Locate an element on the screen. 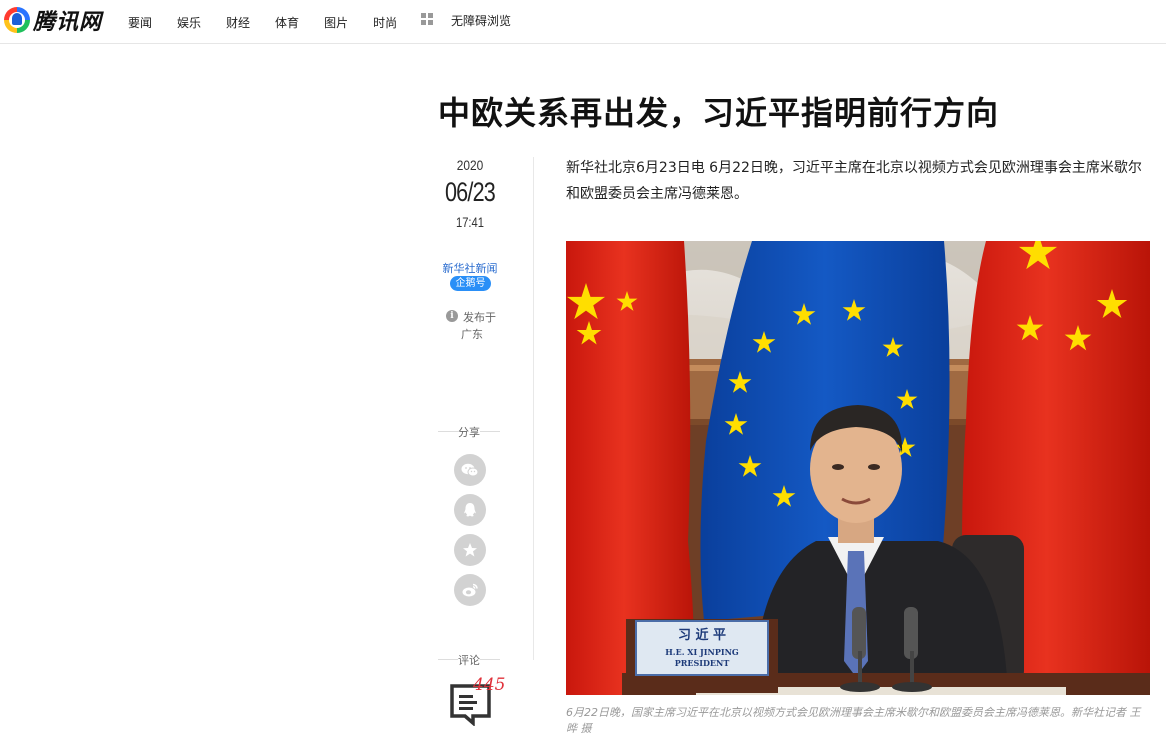  nav-item-finance: 财经 is located at coordinates (238, 22).